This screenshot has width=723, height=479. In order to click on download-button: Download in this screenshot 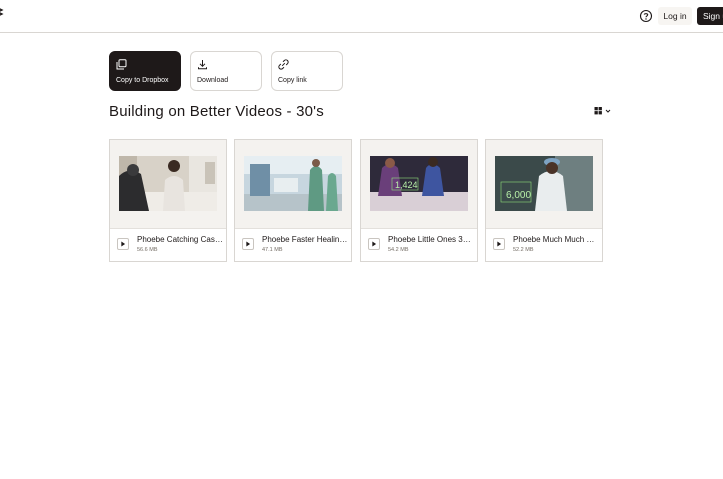, I will do `click(226, 71)`.